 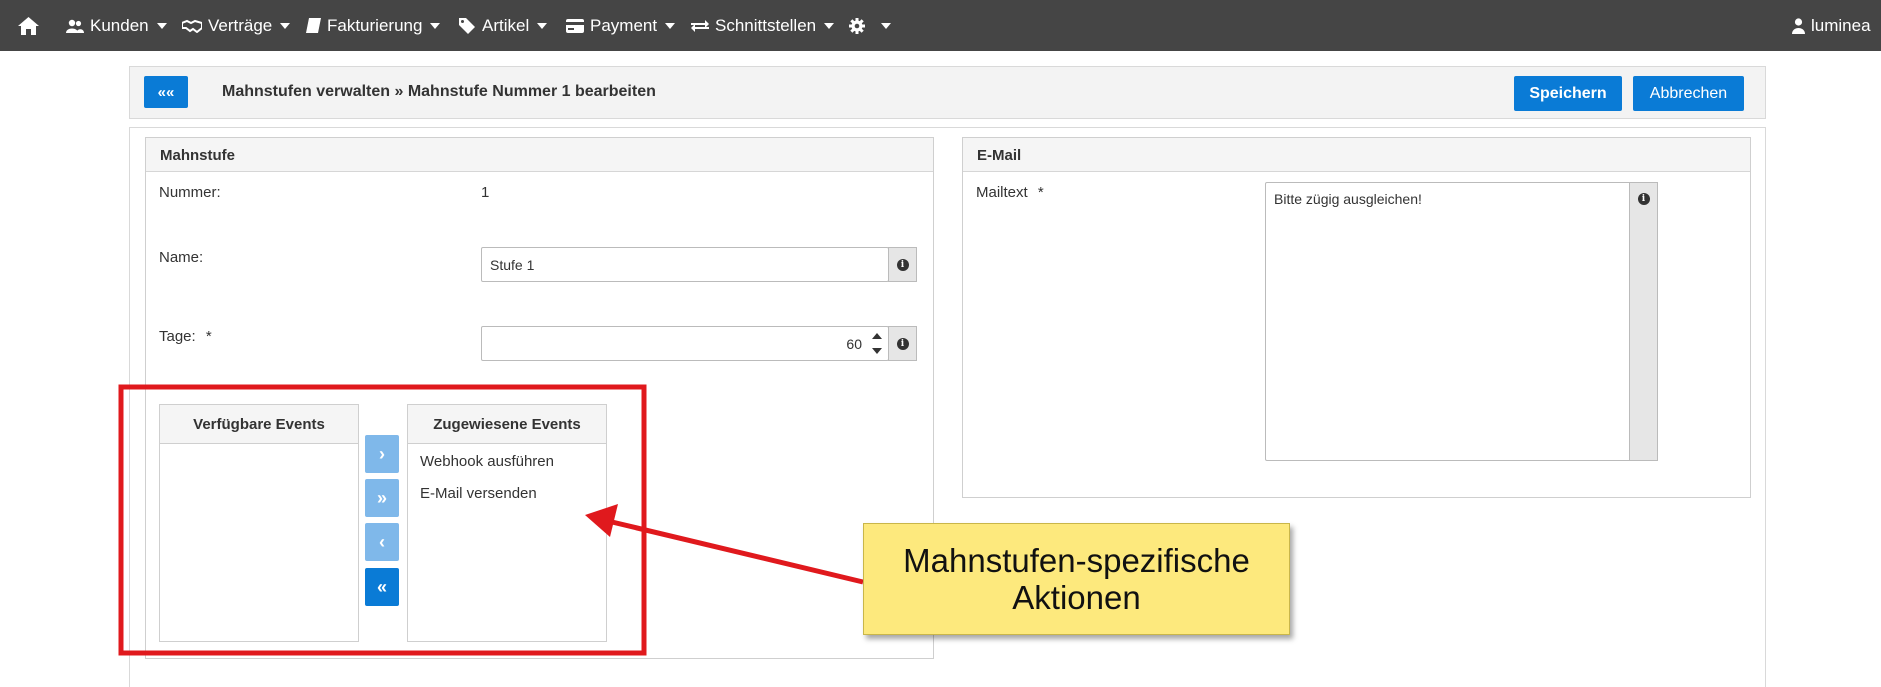 I want to click on annotation-arrow, so click(x=737, y=552).